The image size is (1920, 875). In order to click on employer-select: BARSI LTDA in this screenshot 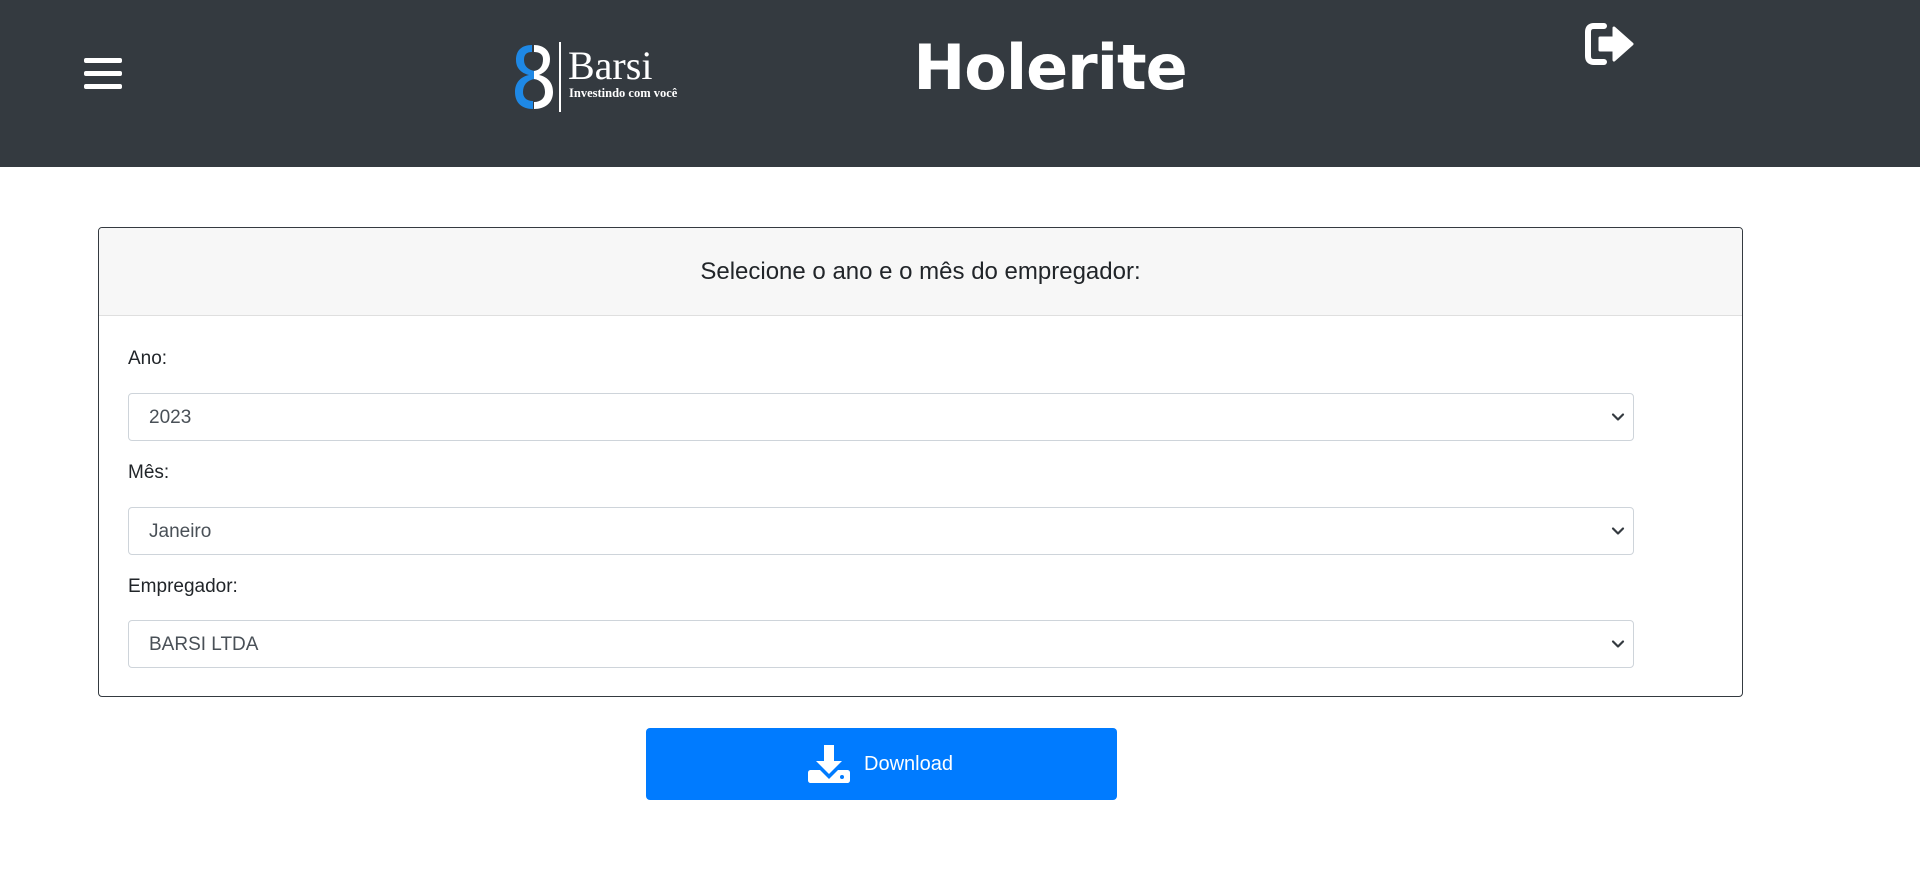, I will do `click(881, 644)`.